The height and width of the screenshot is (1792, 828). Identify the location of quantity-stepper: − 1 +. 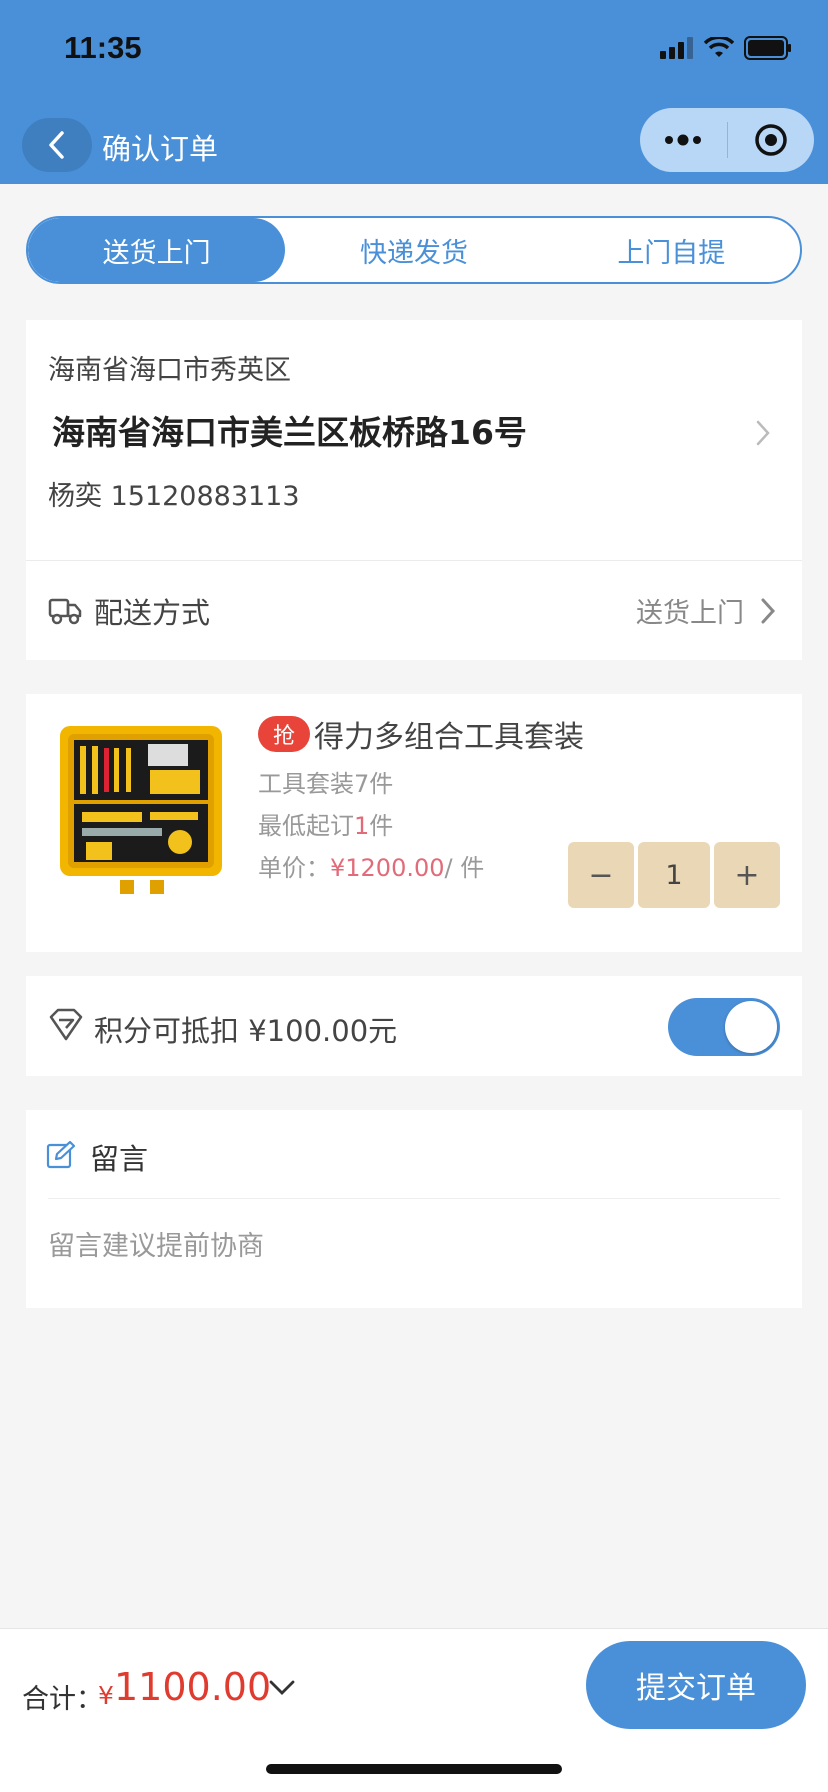
(674, 875).